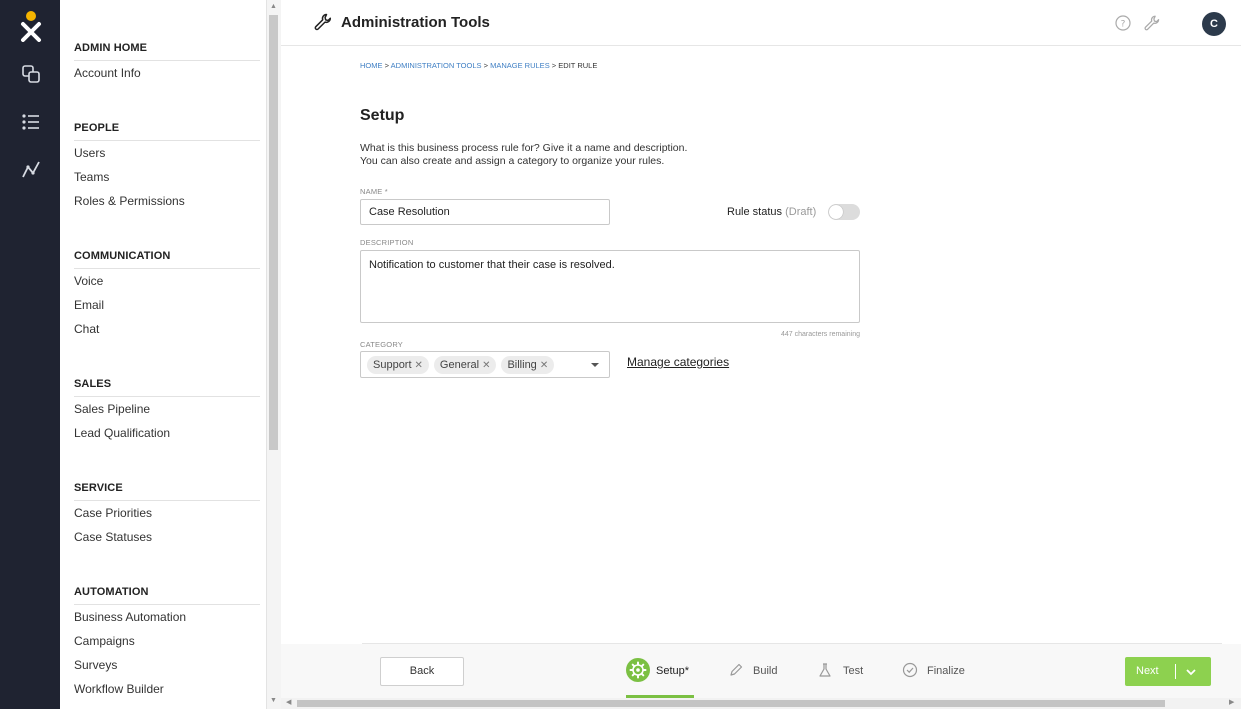  I want to click on back-button: Back, so click(422, 671).